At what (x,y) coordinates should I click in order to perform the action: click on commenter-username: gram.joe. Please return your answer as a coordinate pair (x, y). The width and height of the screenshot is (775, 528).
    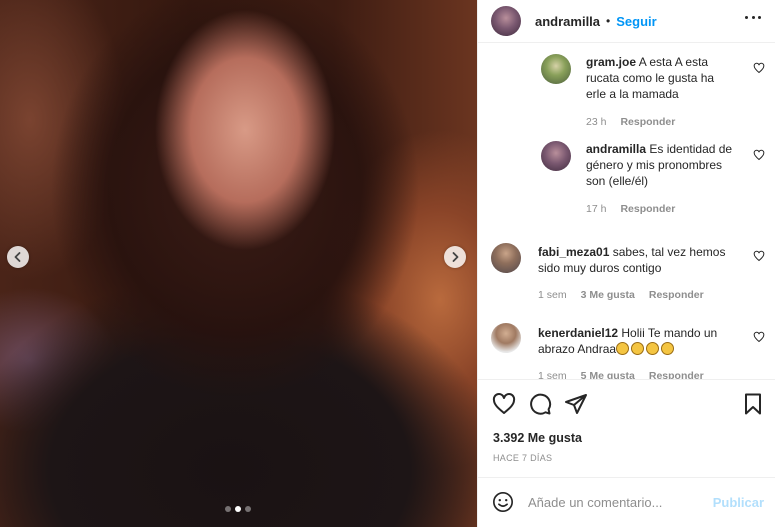
    Looking at the image, I should click on (611, 62).